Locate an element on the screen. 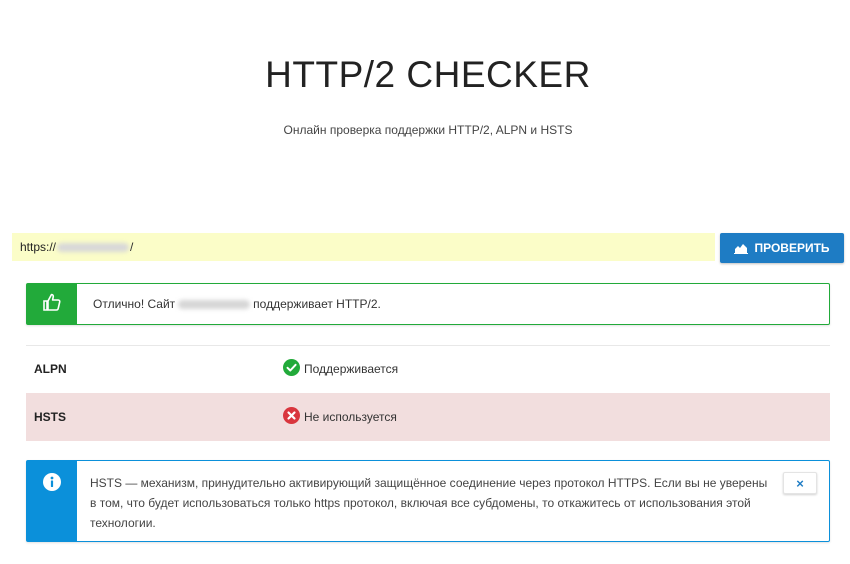 The width and height of the screenshot is (850, 564). check-status-hsts: Не используется is located at coordinates (340, 417).